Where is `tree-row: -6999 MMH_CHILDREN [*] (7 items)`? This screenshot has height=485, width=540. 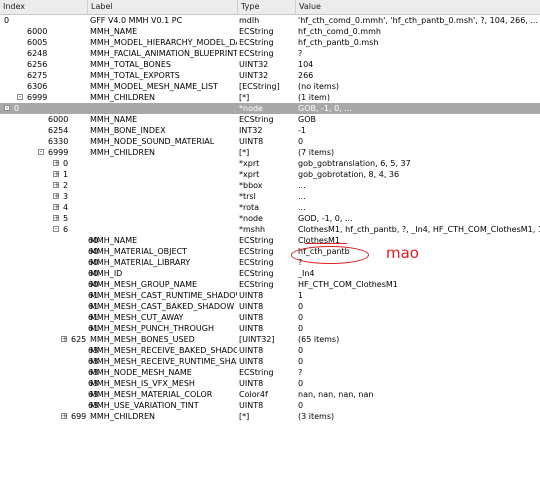 tree-row: -6999 MMH_CHILDREN [*] (7 items) is located at coordinates (270, 152).